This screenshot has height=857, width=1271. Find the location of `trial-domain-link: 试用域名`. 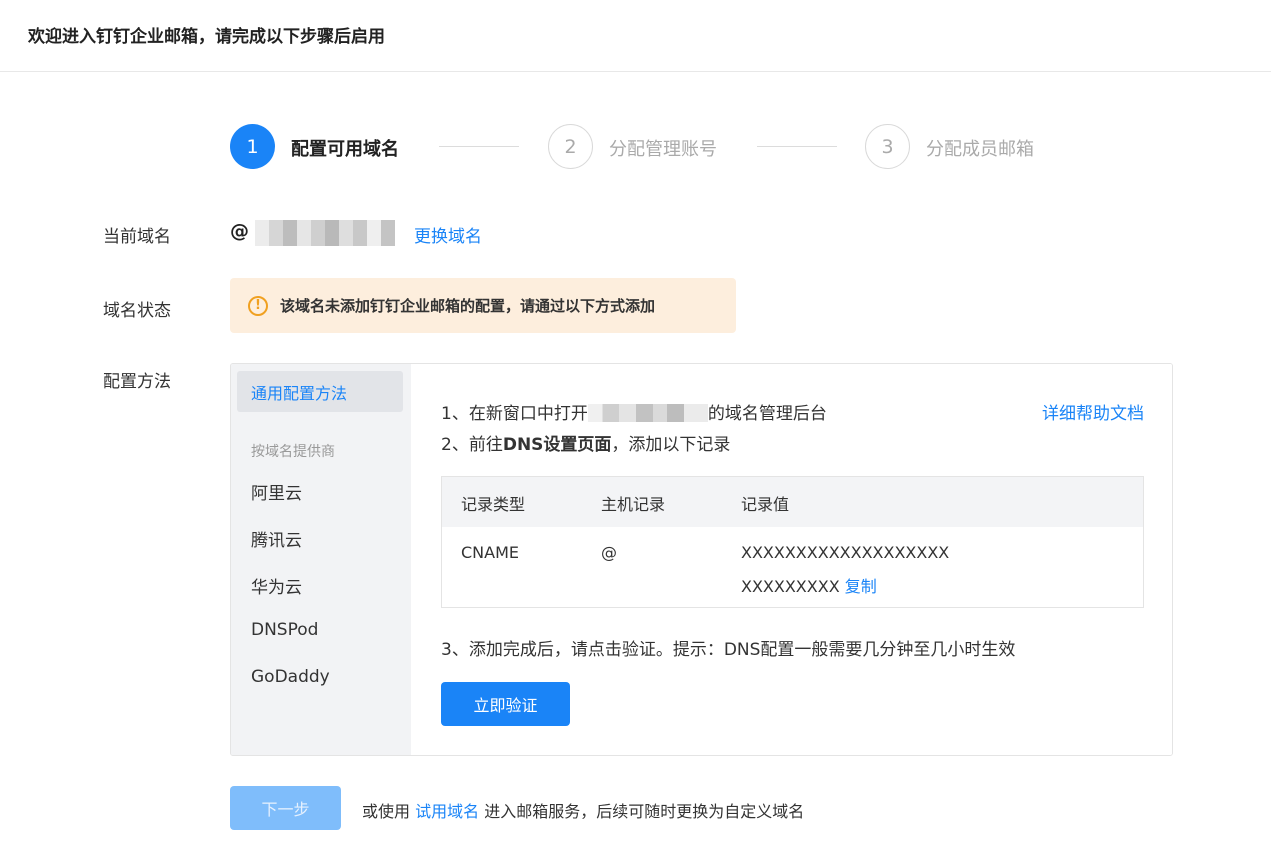

trial-domain-link: 试用域名 is located at coordinates (447, 811).